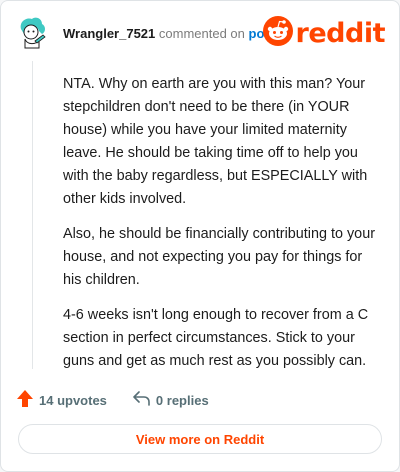 This screenshot has height=472, width=400. I want to click on reddit-alien-icon, so click(277, 33).